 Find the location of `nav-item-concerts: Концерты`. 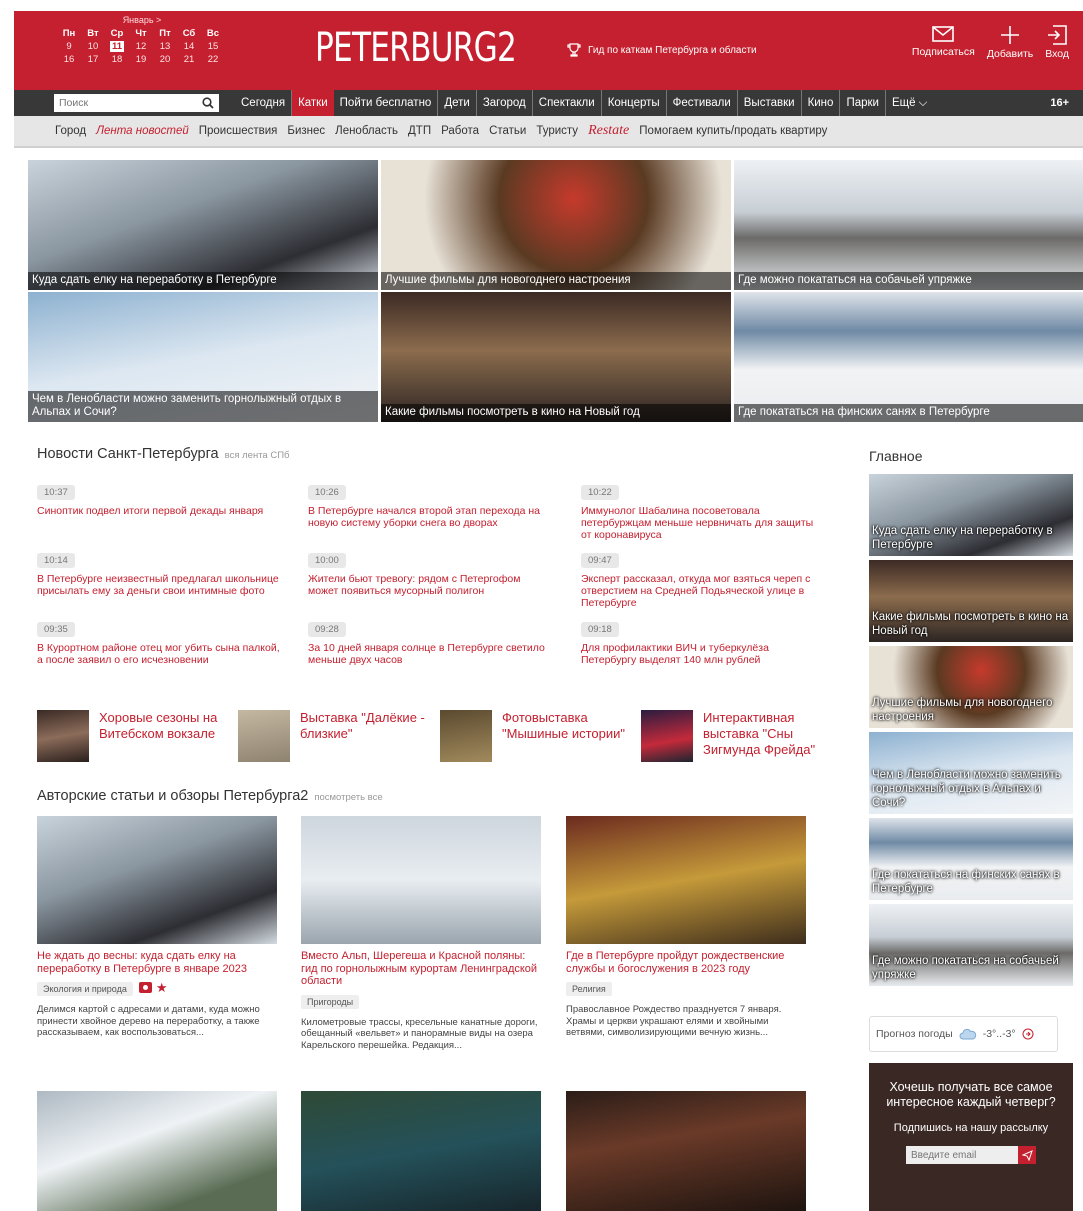

nav-item-concerts: Концерты is located at coordinates (634, 103).